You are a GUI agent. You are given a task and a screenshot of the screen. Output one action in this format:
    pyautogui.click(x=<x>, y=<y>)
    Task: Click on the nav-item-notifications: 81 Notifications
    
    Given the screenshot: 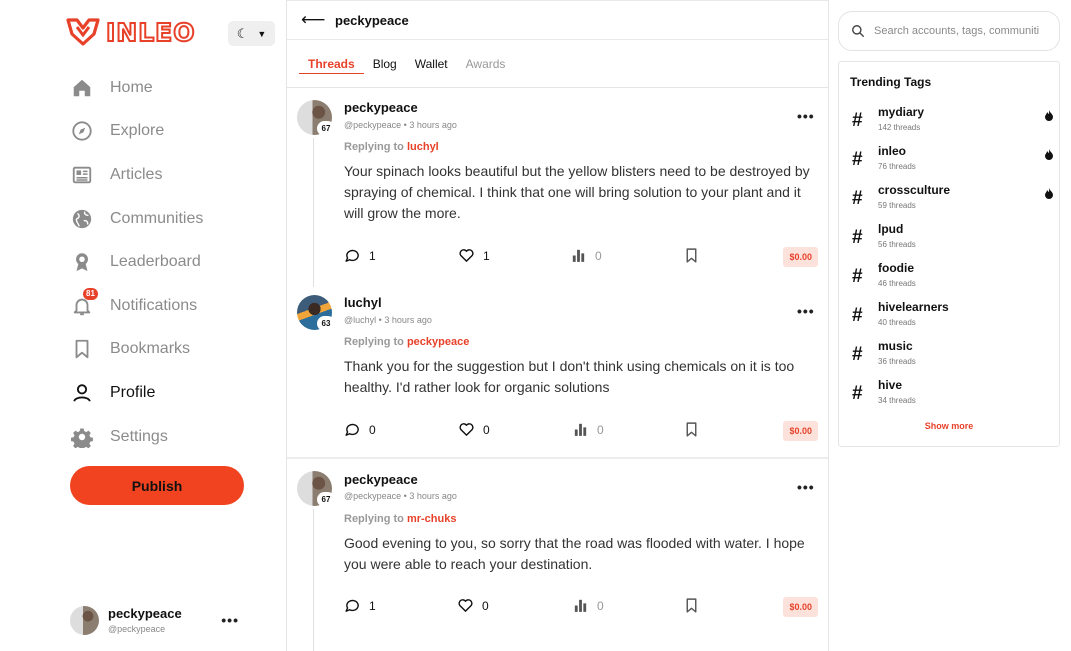 What is the action you would take?
    pyautogui.click(x=170, y=306)
    